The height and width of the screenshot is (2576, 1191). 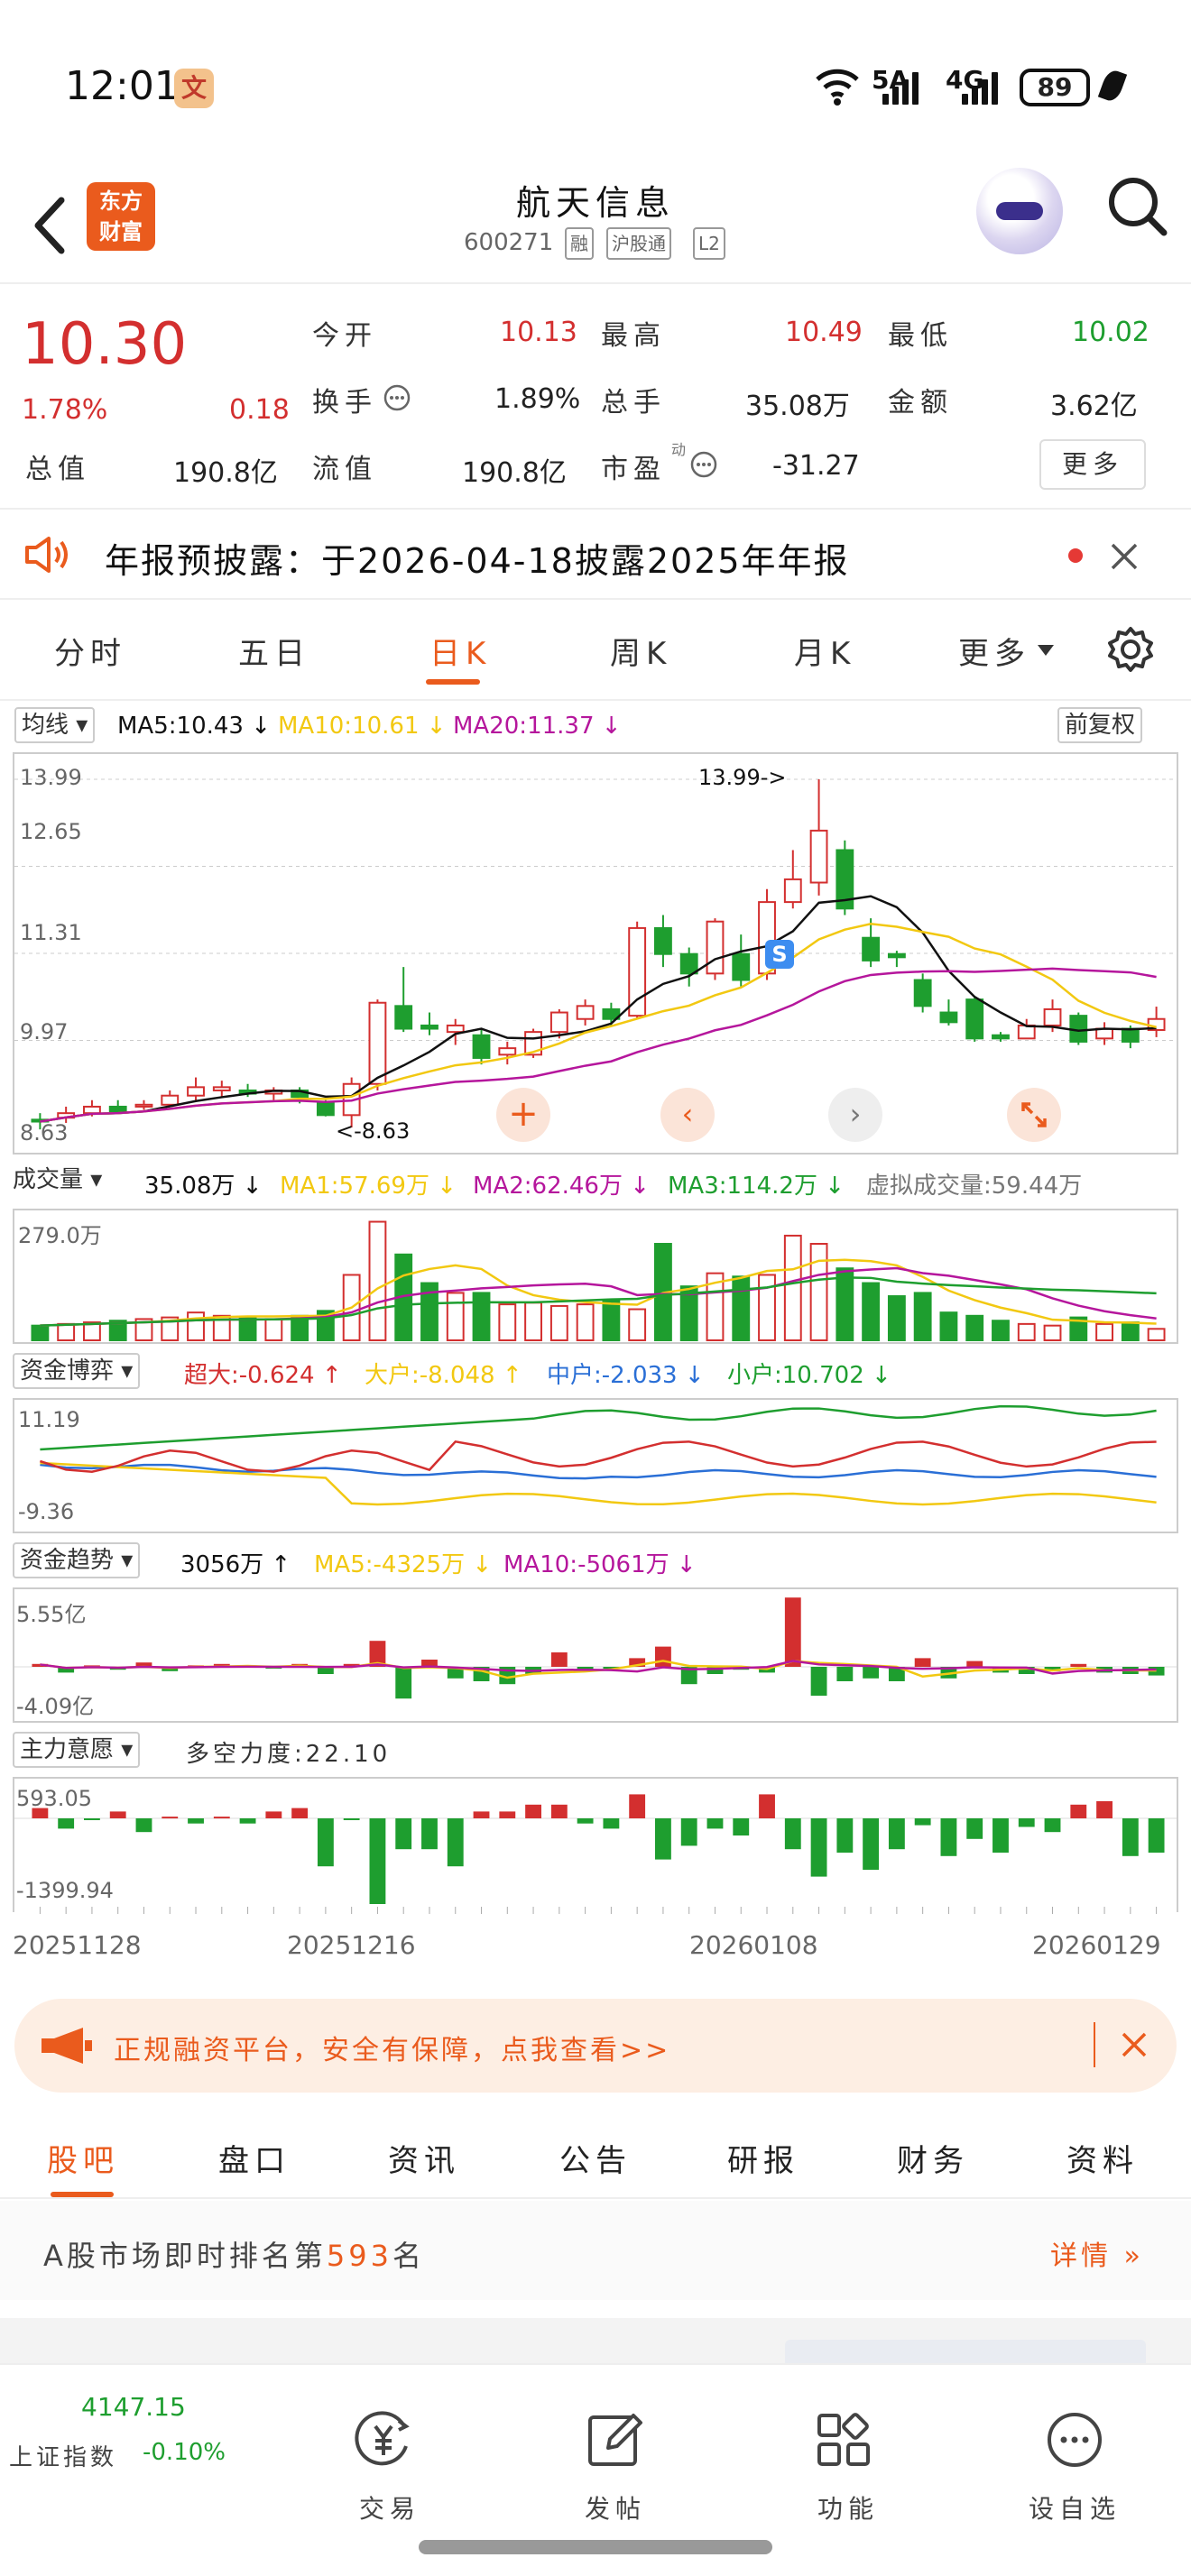 I want to click on date-label-2: 20251216, so click(x=351, y=1945).